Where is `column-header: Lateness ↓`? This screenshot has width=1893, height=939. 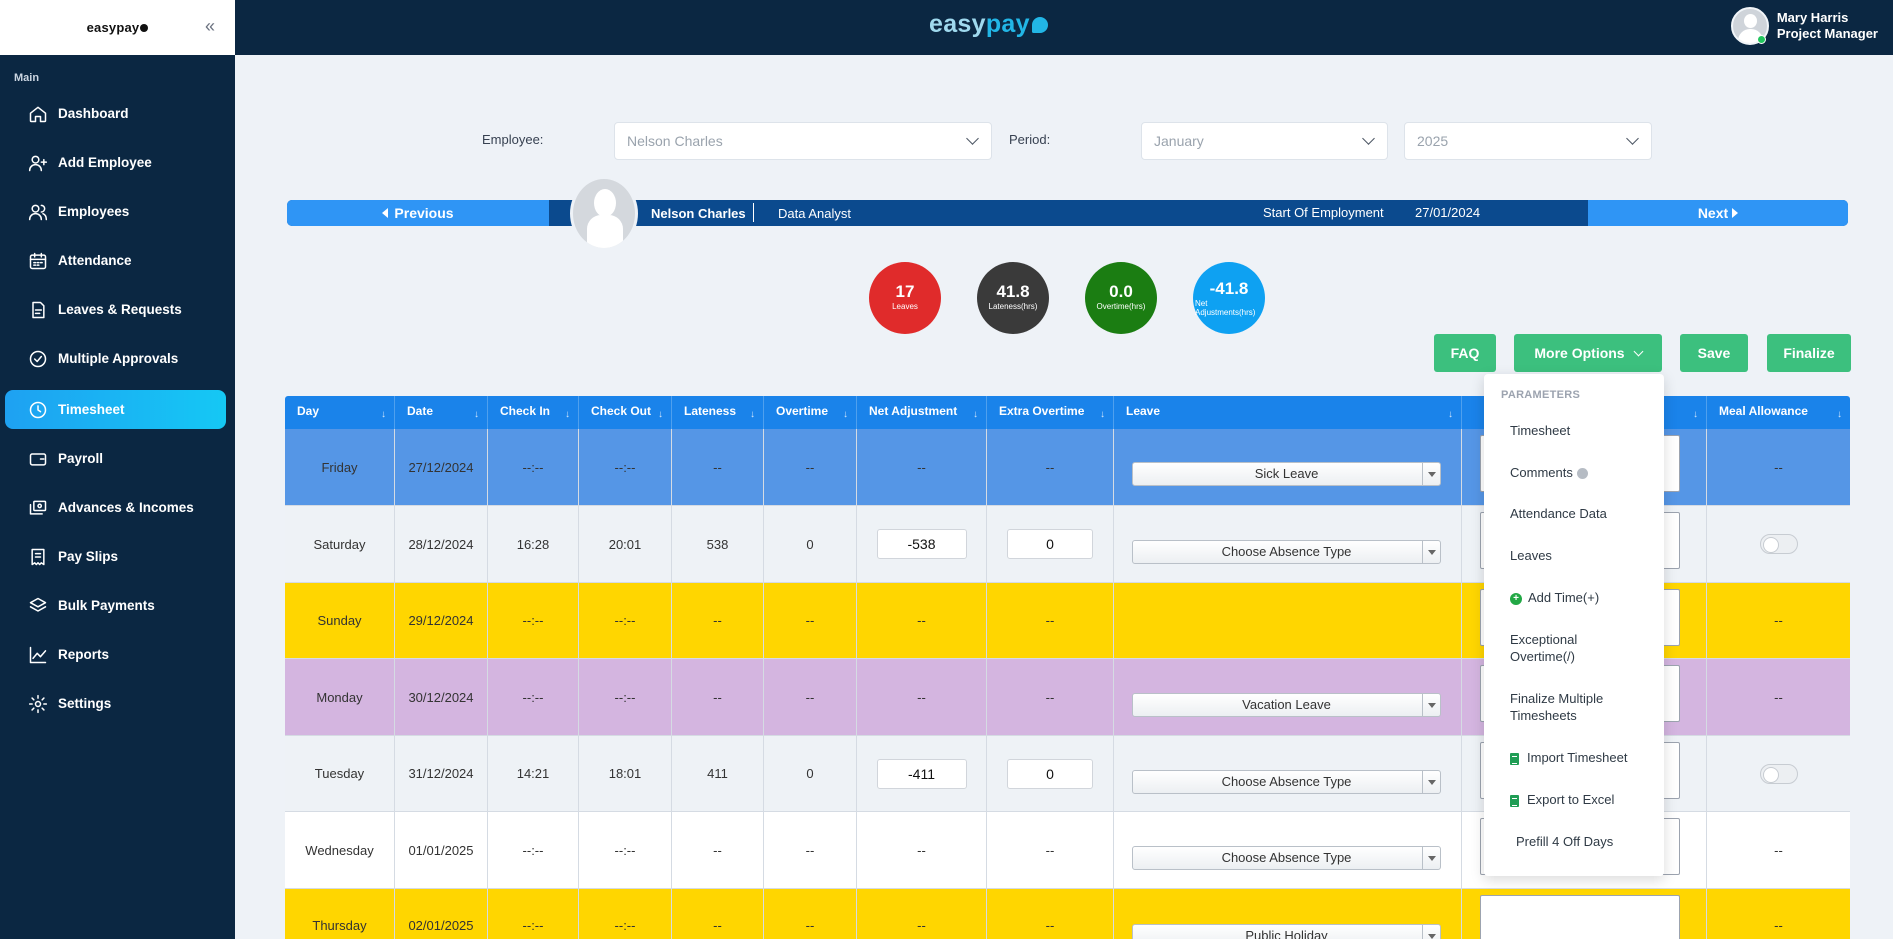
column-header: Lateness ↓ is located at coordinates (718, 412).